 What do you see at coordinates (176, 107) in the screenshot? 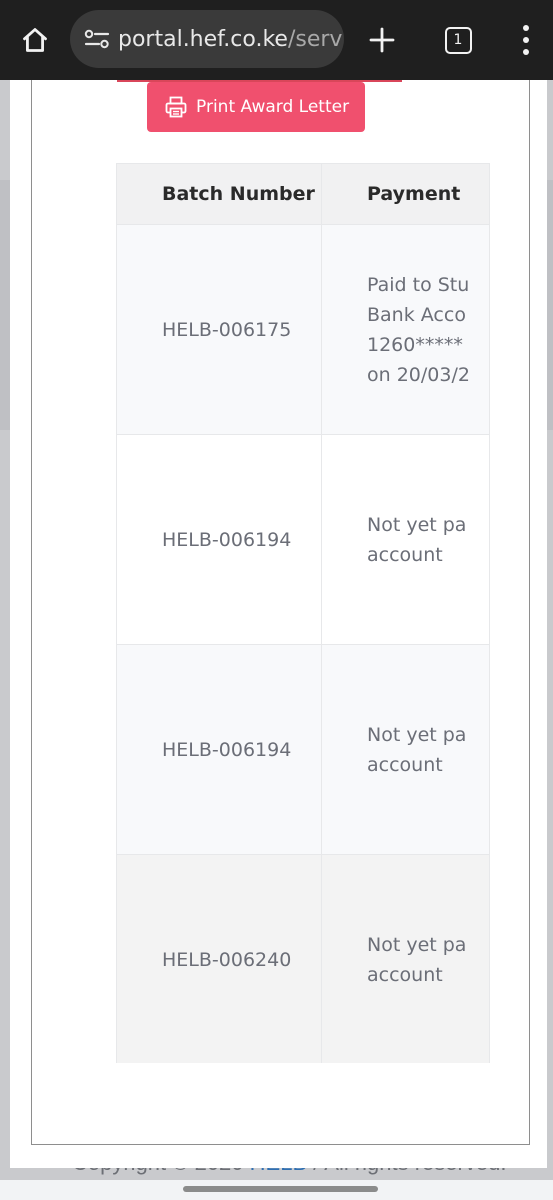
I see `printer-icon` at bounding box center [176, 107].